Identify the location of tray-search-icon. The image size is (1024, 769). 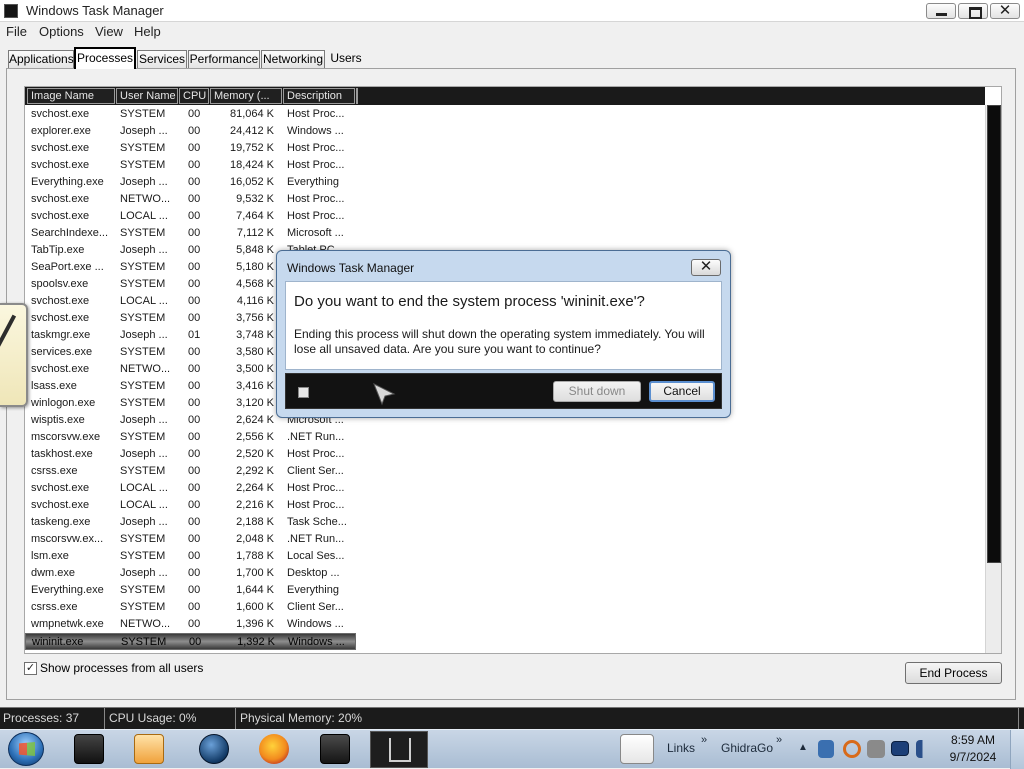
(852, 749).